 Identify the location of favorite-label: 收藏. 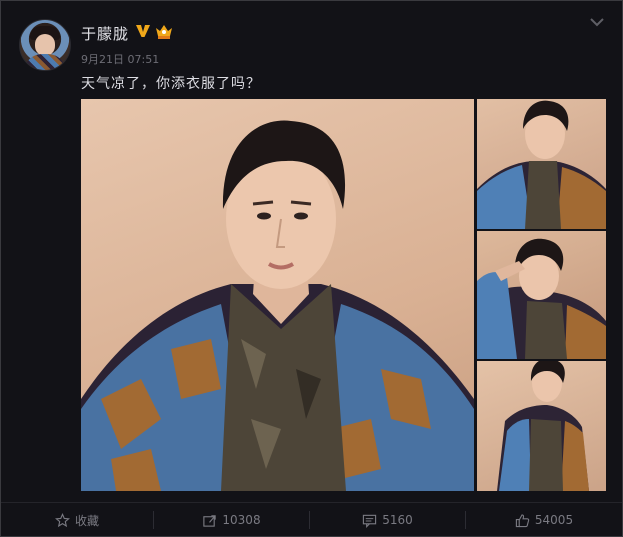
(86, 520).